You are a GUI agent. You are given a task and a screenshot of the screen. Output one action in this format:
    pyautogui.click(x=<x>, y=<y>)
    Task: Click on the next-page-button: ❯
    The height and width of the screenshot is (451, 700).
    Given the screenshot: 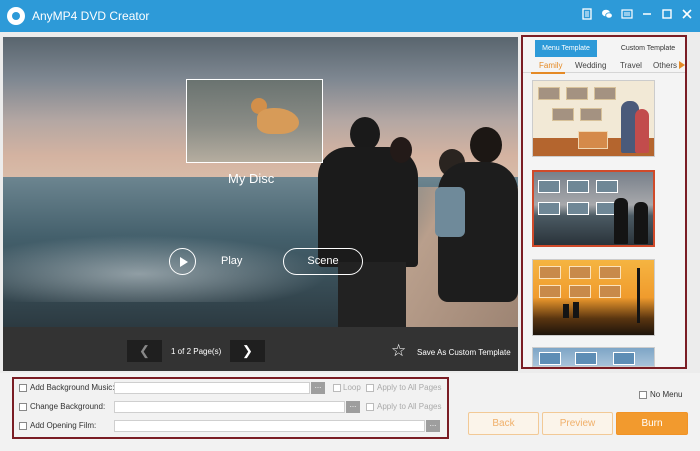 What is the action you would take?
    pyautogui.click(x=247, y=351)
    